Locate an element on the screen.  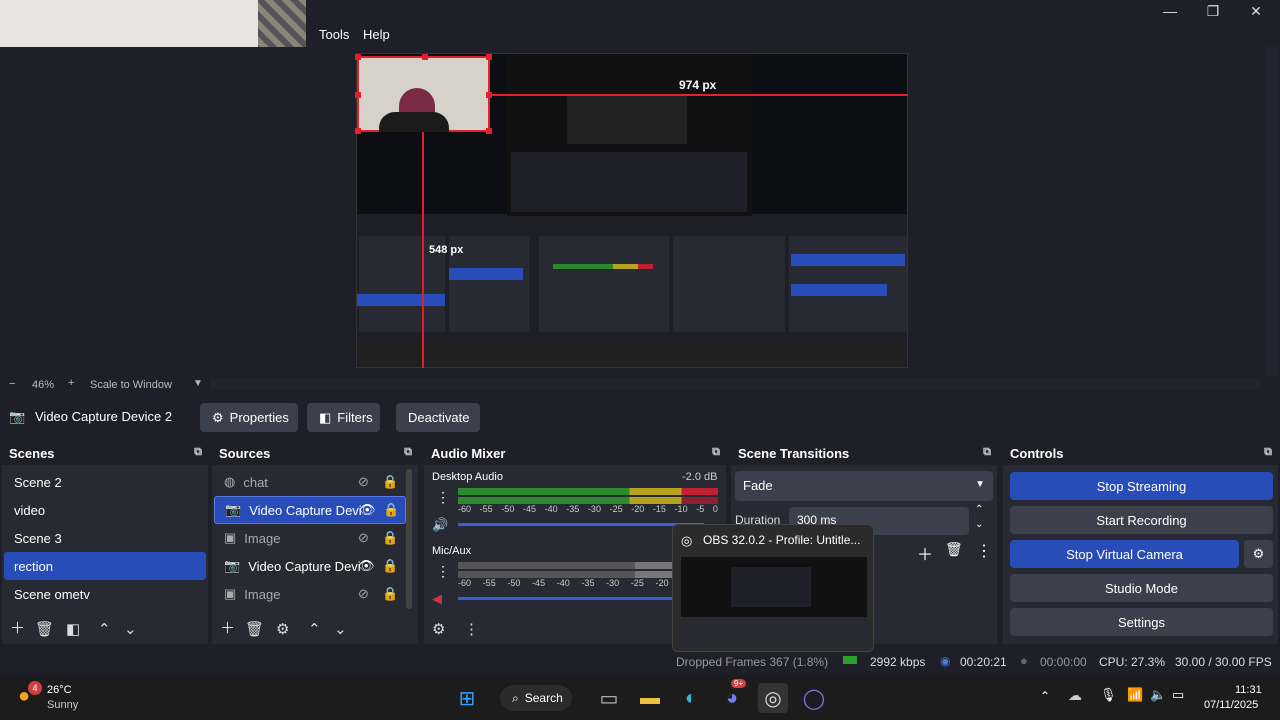
chevron-down-icon: ▼ is located at coordinates (198, 383).